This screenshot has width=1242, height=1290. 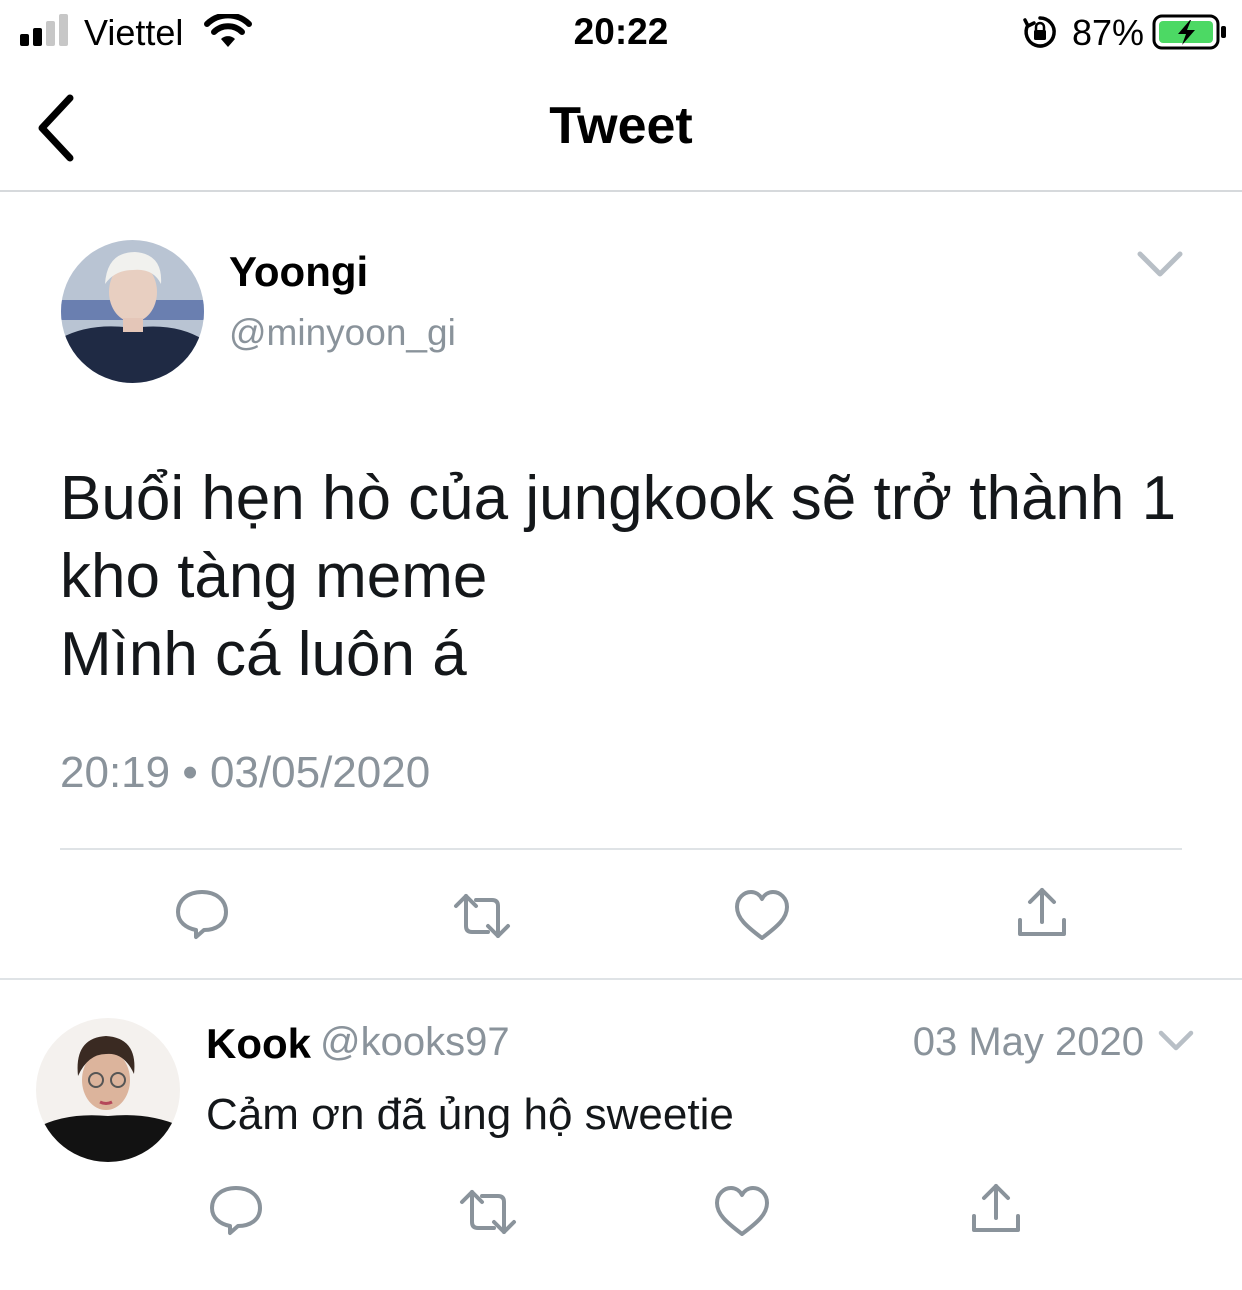 What do you see at coordinates (298, 272) in the screenshot?
I see `display-name: Yoongi` at bounding box center [298, 272].